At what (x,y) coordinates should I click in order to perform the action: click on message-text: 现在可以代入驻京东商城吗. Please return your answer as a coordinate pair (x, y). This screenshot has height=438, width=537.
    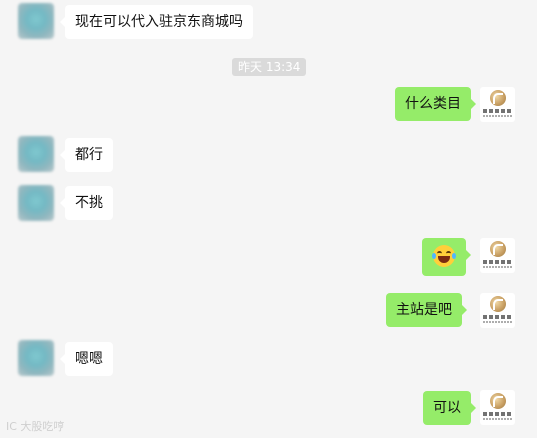
    Looking at the image, I should click on (159, 22).